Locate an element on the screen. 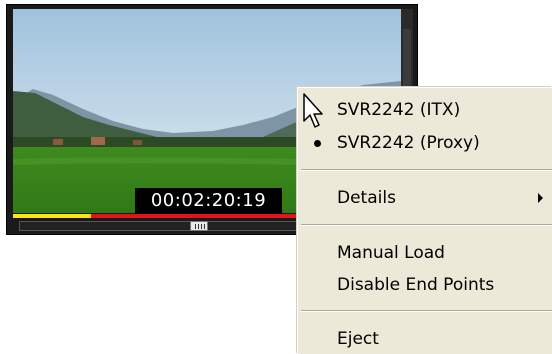 The height and width of the screenshot is (354, 552). submenu-arrow-icon is located at coordinates (540, 198).